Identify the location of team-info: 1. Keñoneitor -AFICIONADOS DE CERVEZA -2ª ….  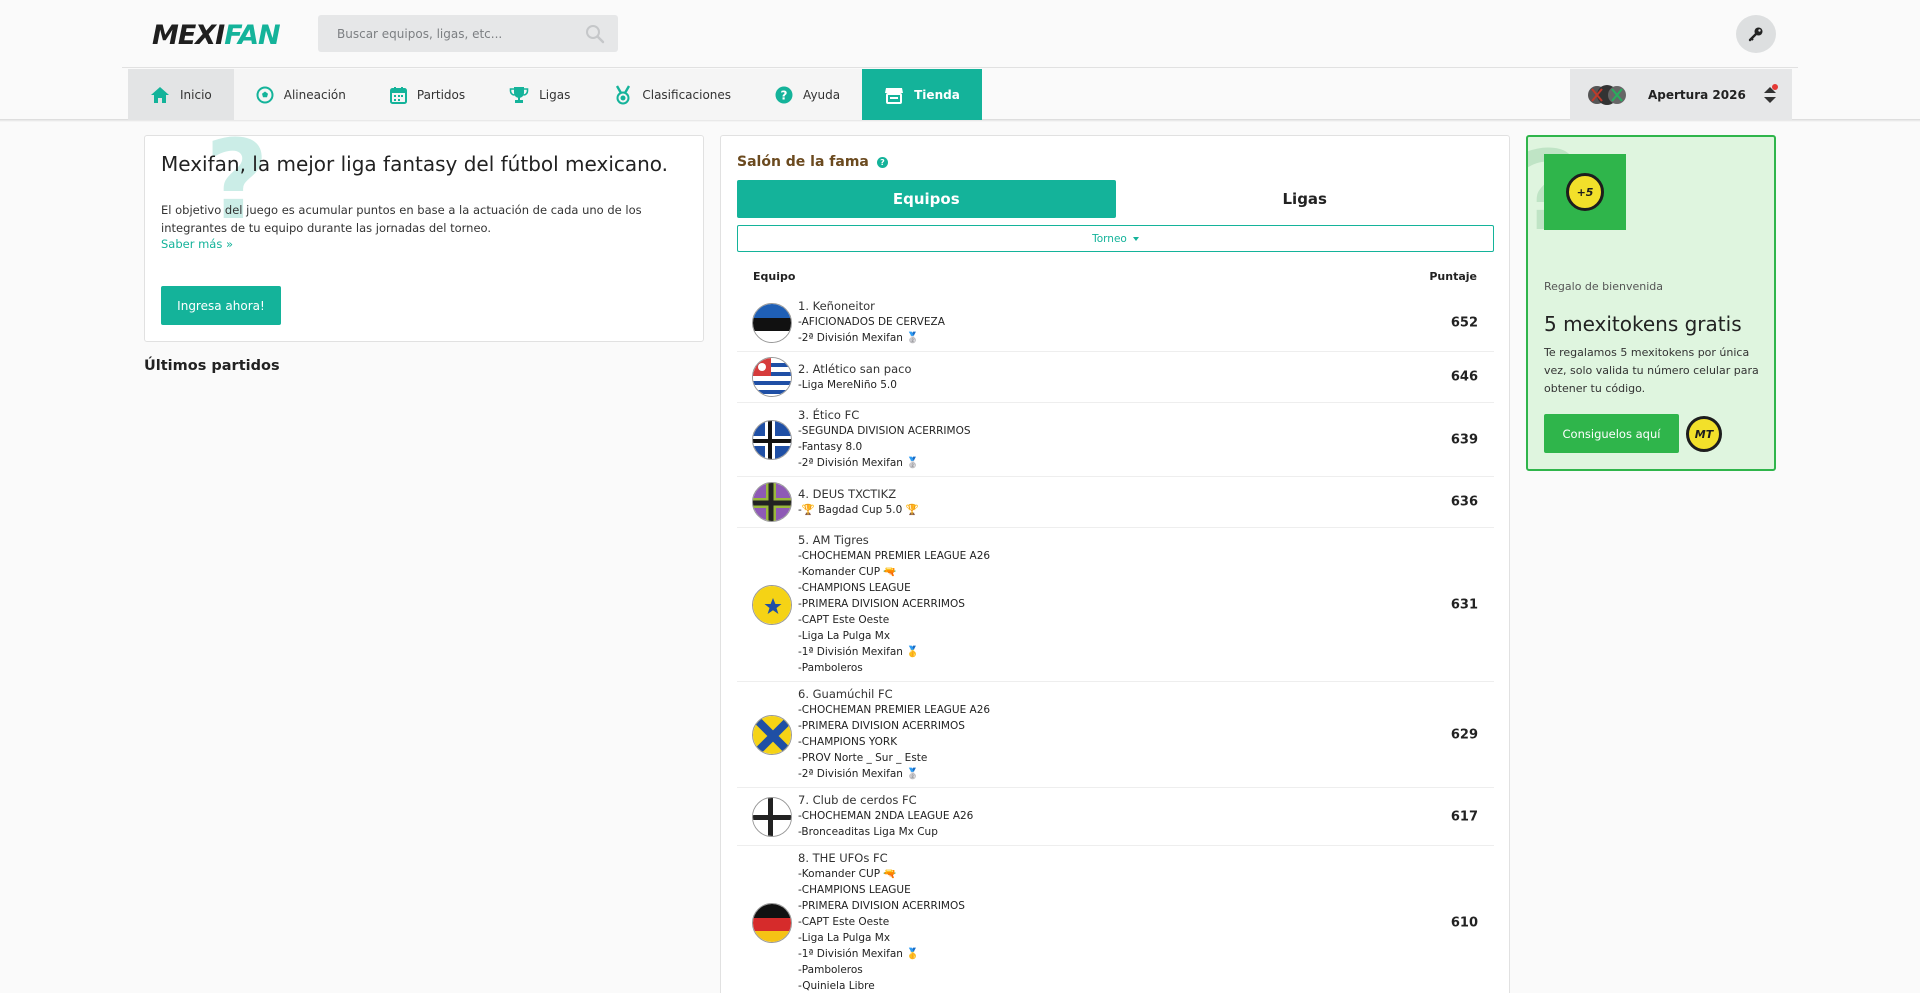
(871, 322).